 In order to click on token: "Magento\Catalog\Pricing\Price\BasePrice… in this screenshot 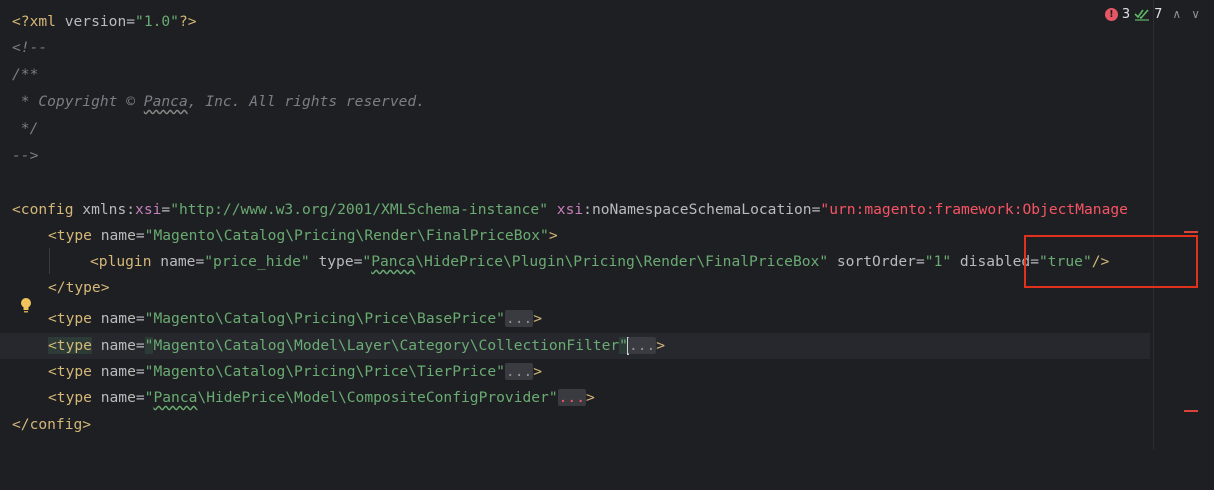, I will do `click(324, 318)`.